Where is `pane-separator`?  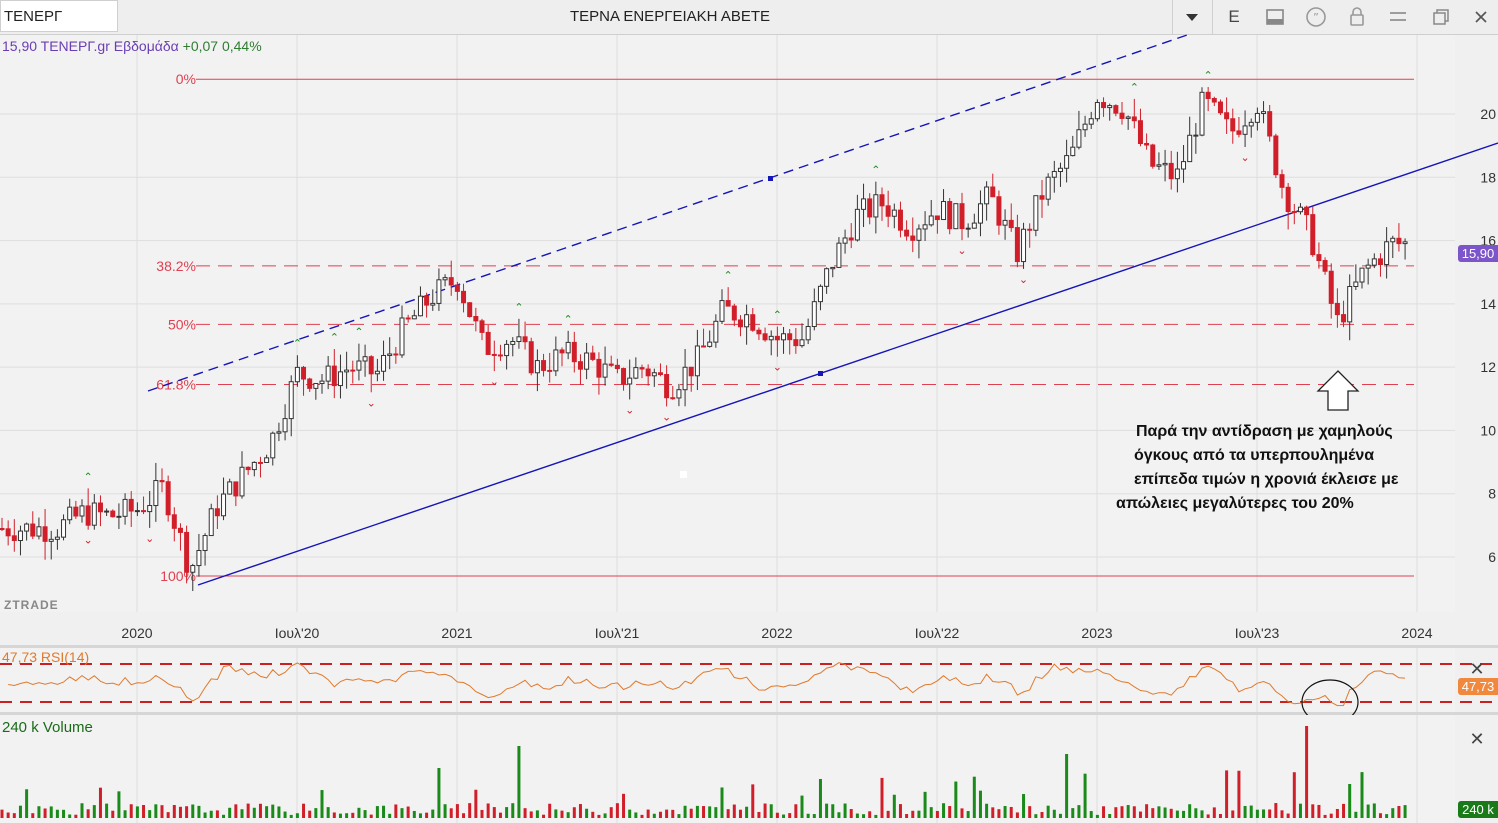 pane-separator is located at coordinates (749, 646).